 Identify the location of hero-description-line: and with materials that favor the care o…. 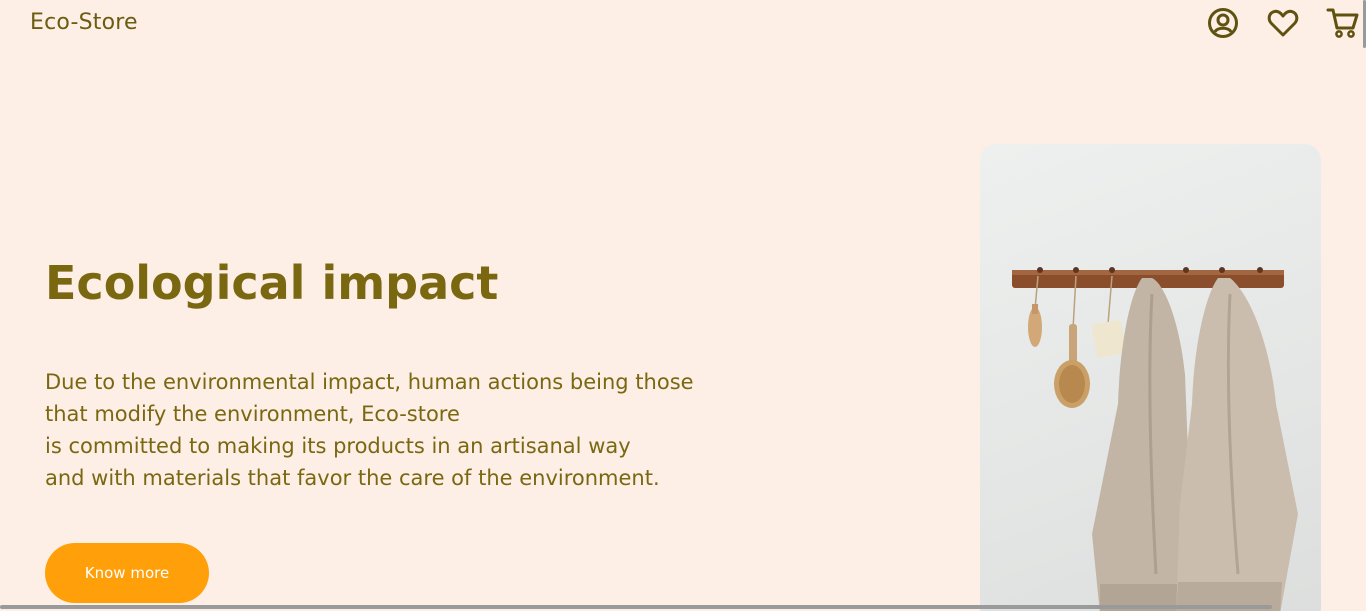
(352, 478).